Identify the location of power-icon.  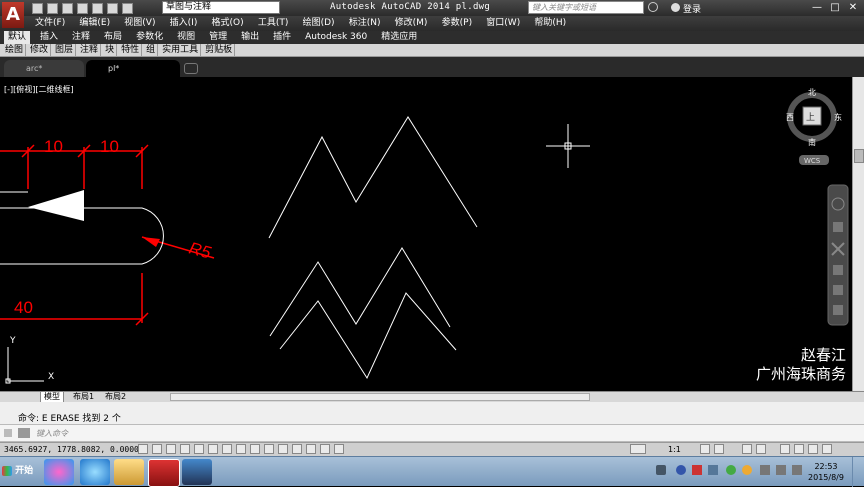
(781, 470).